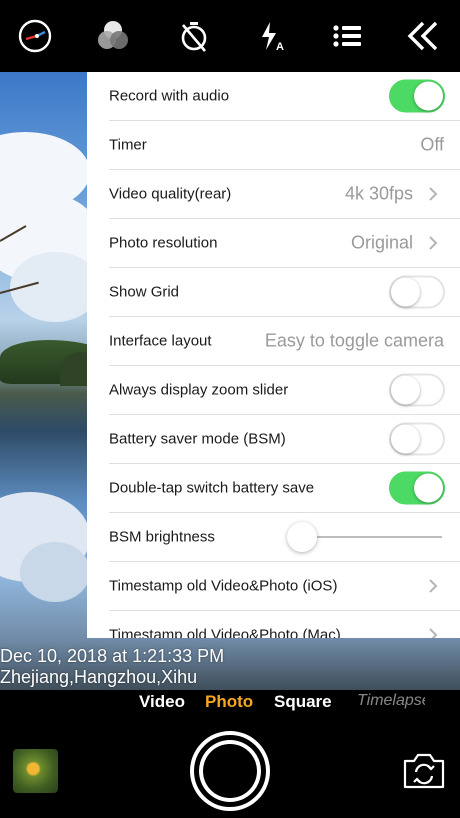  Describe the element at coordinates (112, 656) in the screenshot. I see `timestamp-text: Dec 10, 2018 at 1:21:33 PM` at that location.